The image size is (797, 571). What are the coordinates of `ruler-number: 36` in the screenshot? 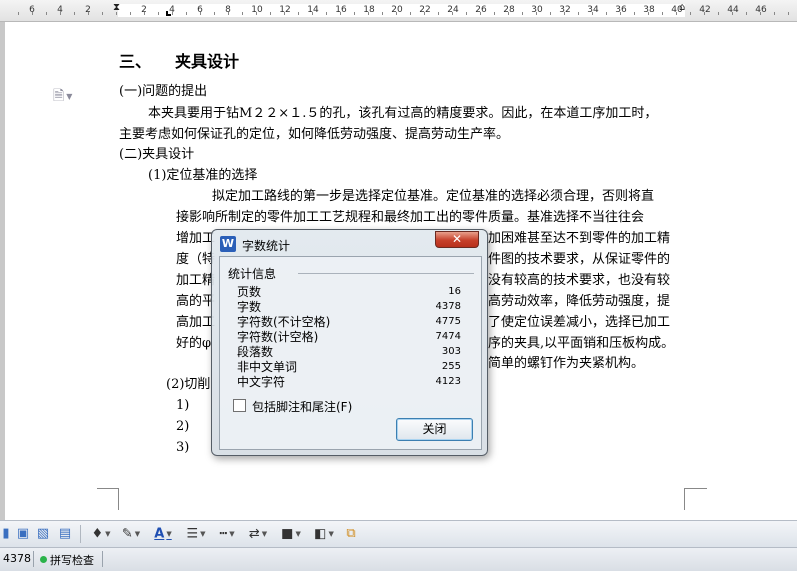 It's located at (621, 10).